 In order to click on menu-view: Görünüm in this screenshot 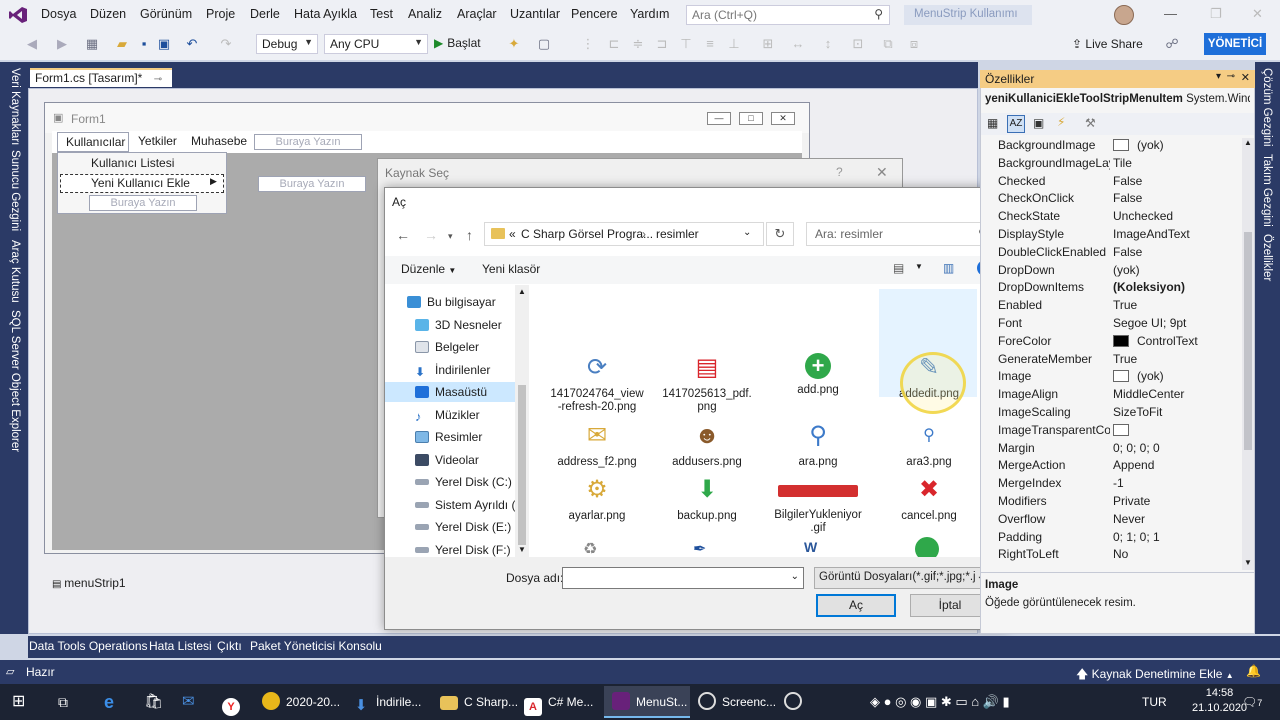, I will do `click(166, 14)`.